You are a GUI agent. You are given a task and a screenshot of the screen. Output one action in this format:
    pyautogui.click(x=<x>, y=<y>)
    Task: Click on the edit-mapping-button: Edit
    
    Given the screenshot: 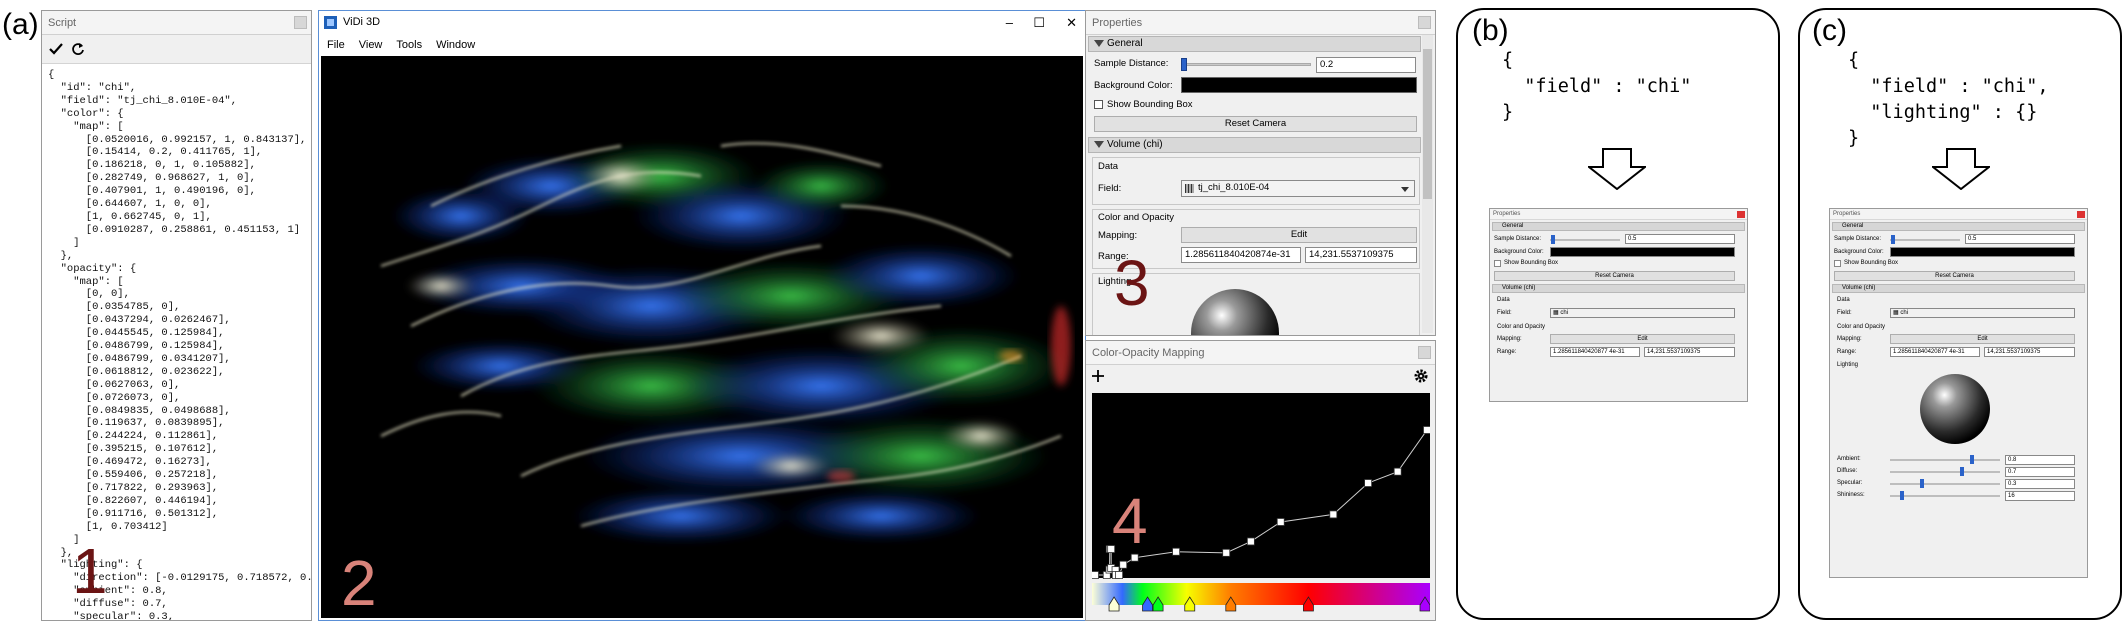 What is the action you would take?
    pyautogui.click(x=1299, y=235)
    